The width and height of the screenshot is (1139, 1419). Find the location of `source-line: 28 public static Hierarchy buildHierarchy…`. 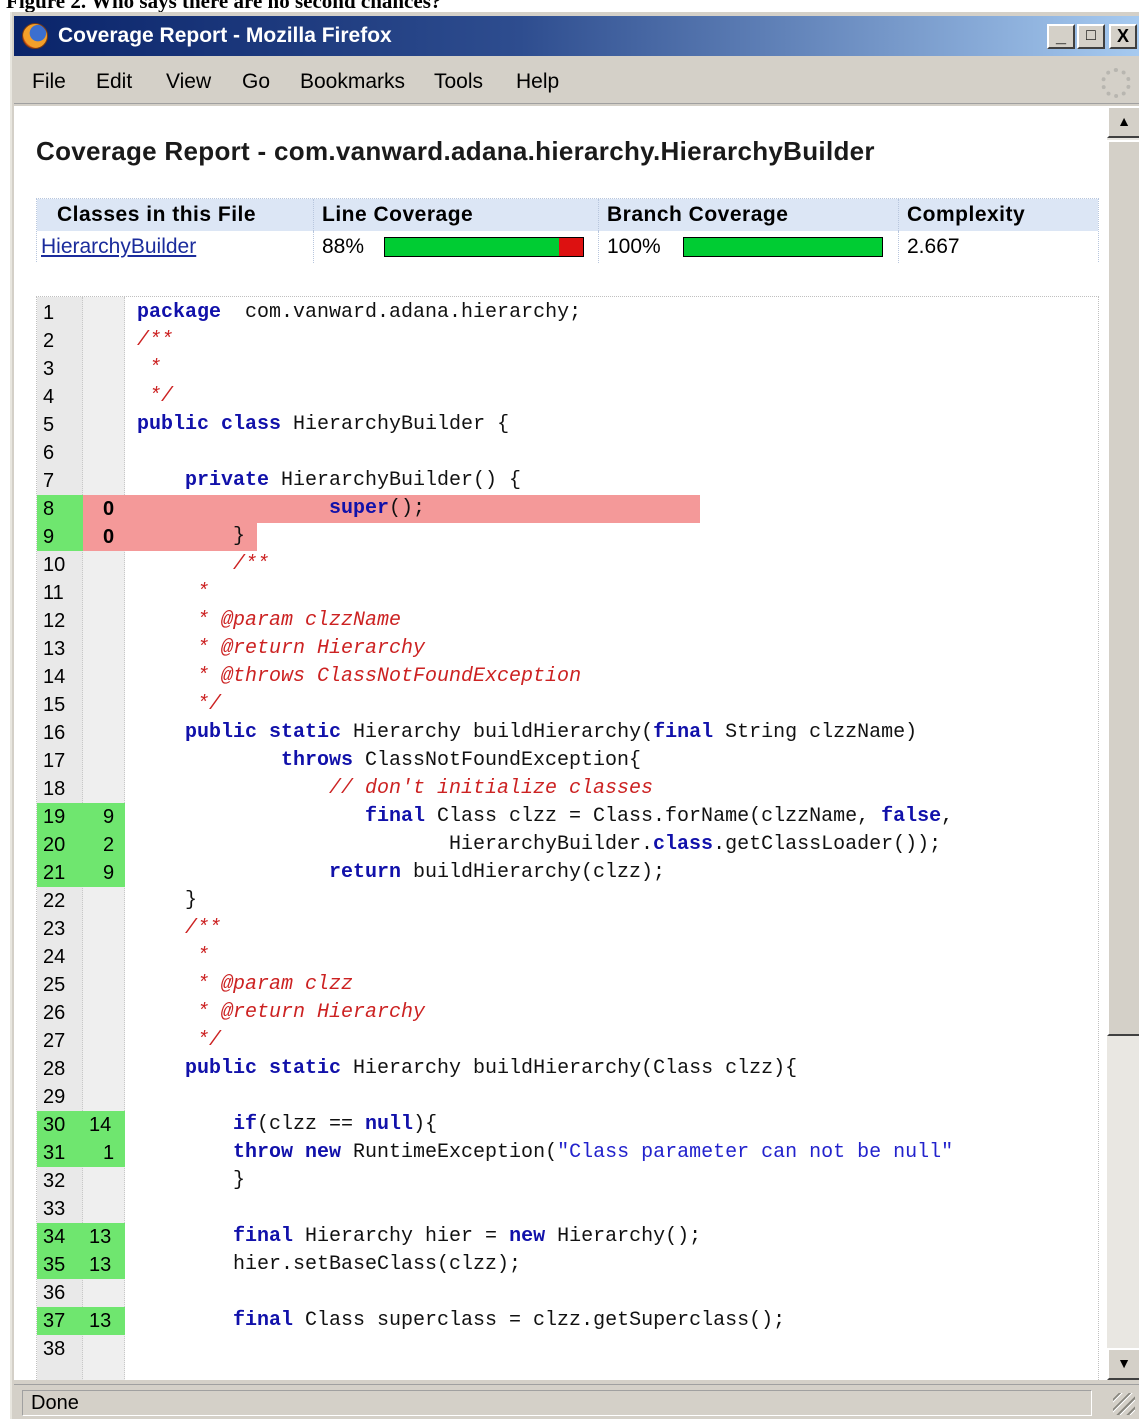

source-line: 28 public static Hierarchy buildHierarchy… is located at coordinates (567, 1069).